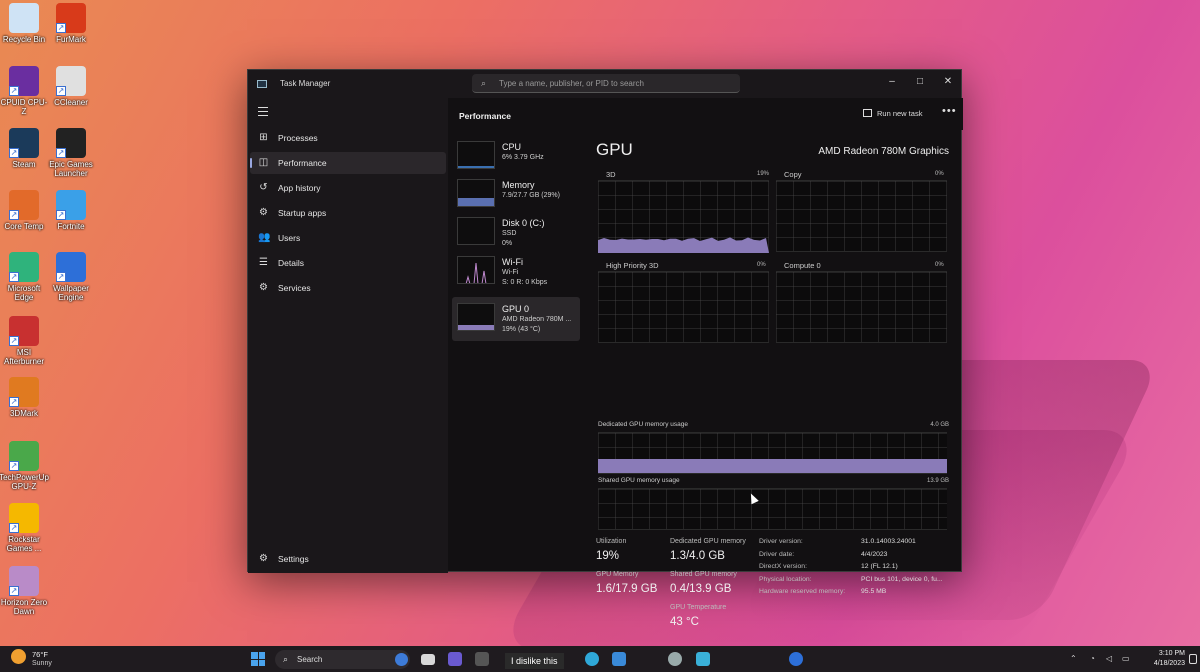  What do you see at coordinates (761, 265) in the screenshot?
I see `engine-percent: 0%` at bounding box center [761, 265].